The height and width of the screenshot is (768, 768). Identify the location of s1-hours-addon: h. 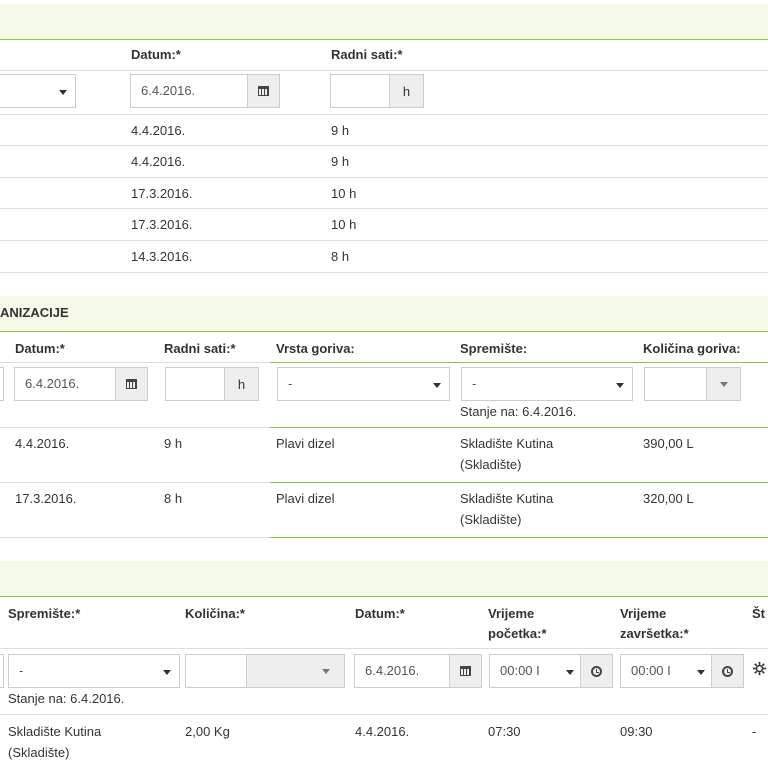
(406, 91).